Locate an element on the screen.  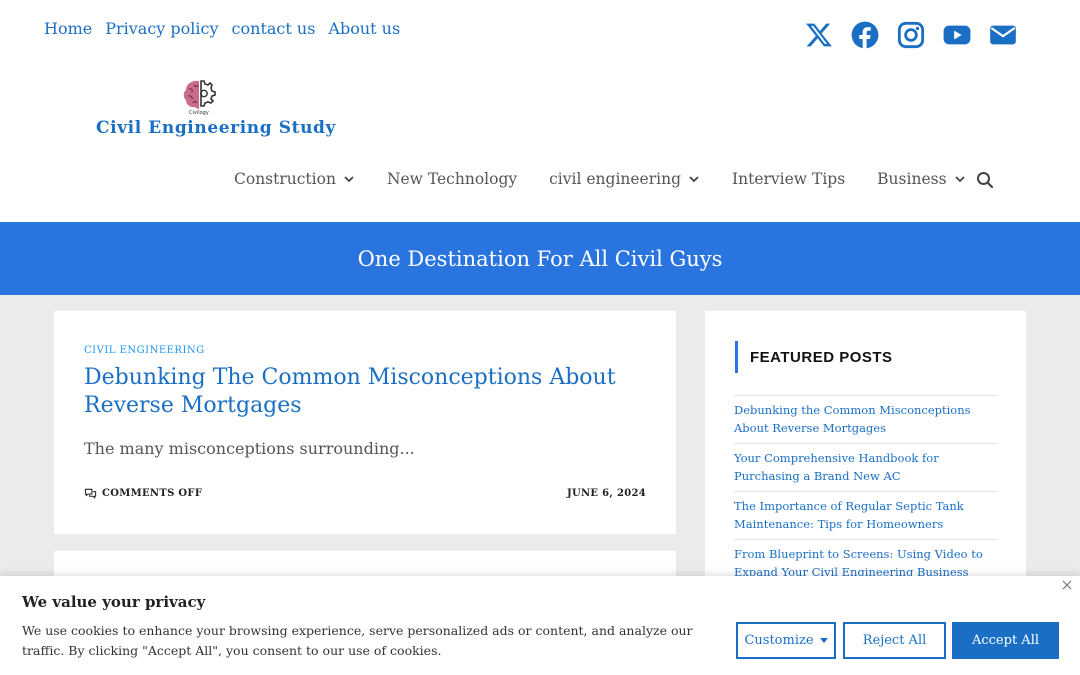
envelope-icon is located at coordinates (1003, 35).